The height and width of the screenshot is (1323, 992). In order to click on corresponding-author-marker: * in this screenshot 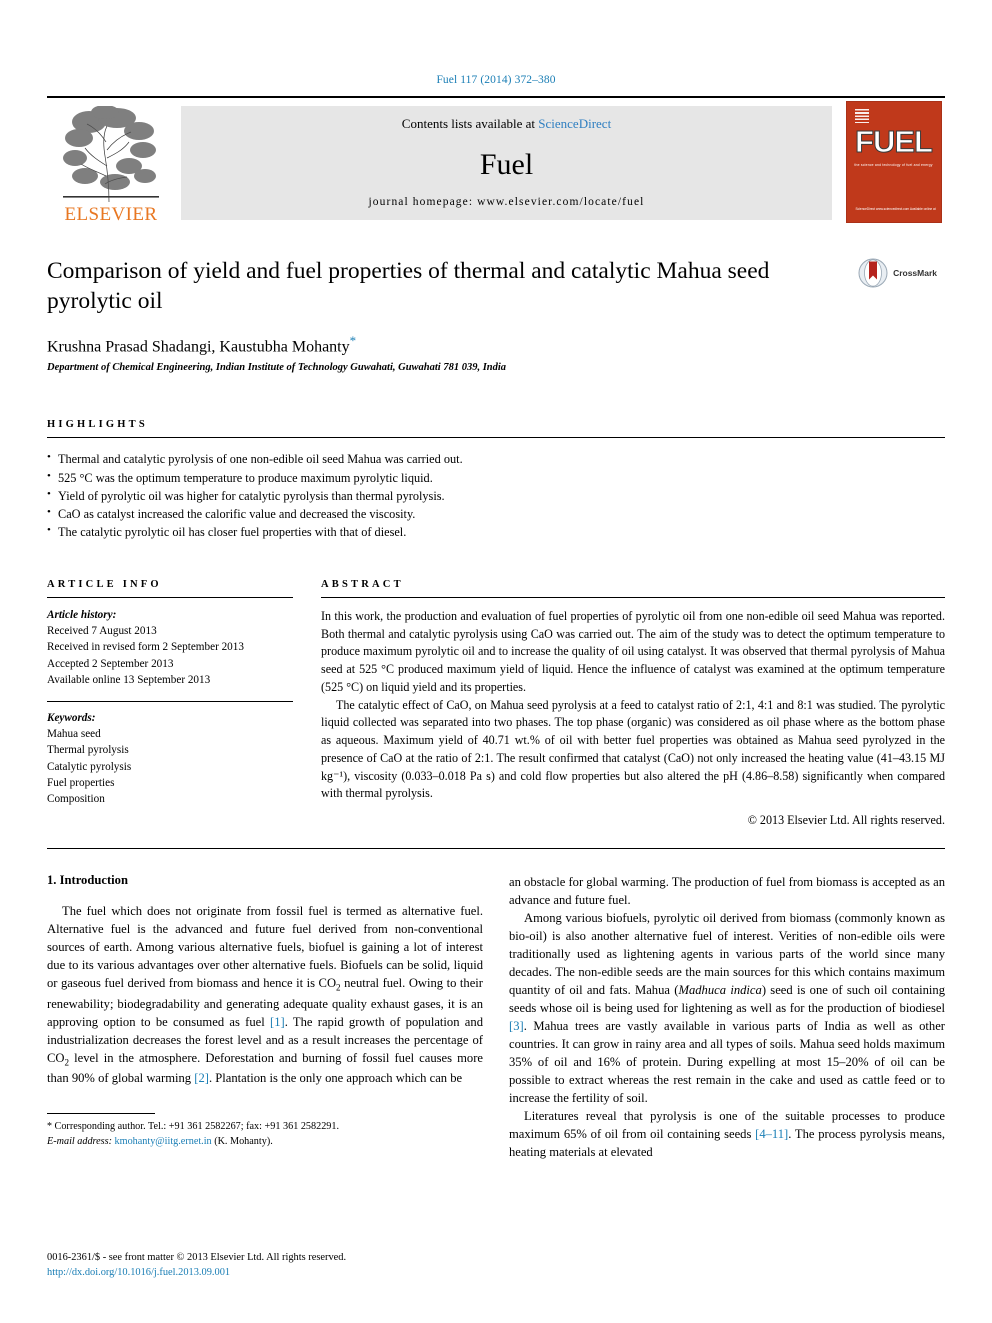, I will do `click(353, 341)`.